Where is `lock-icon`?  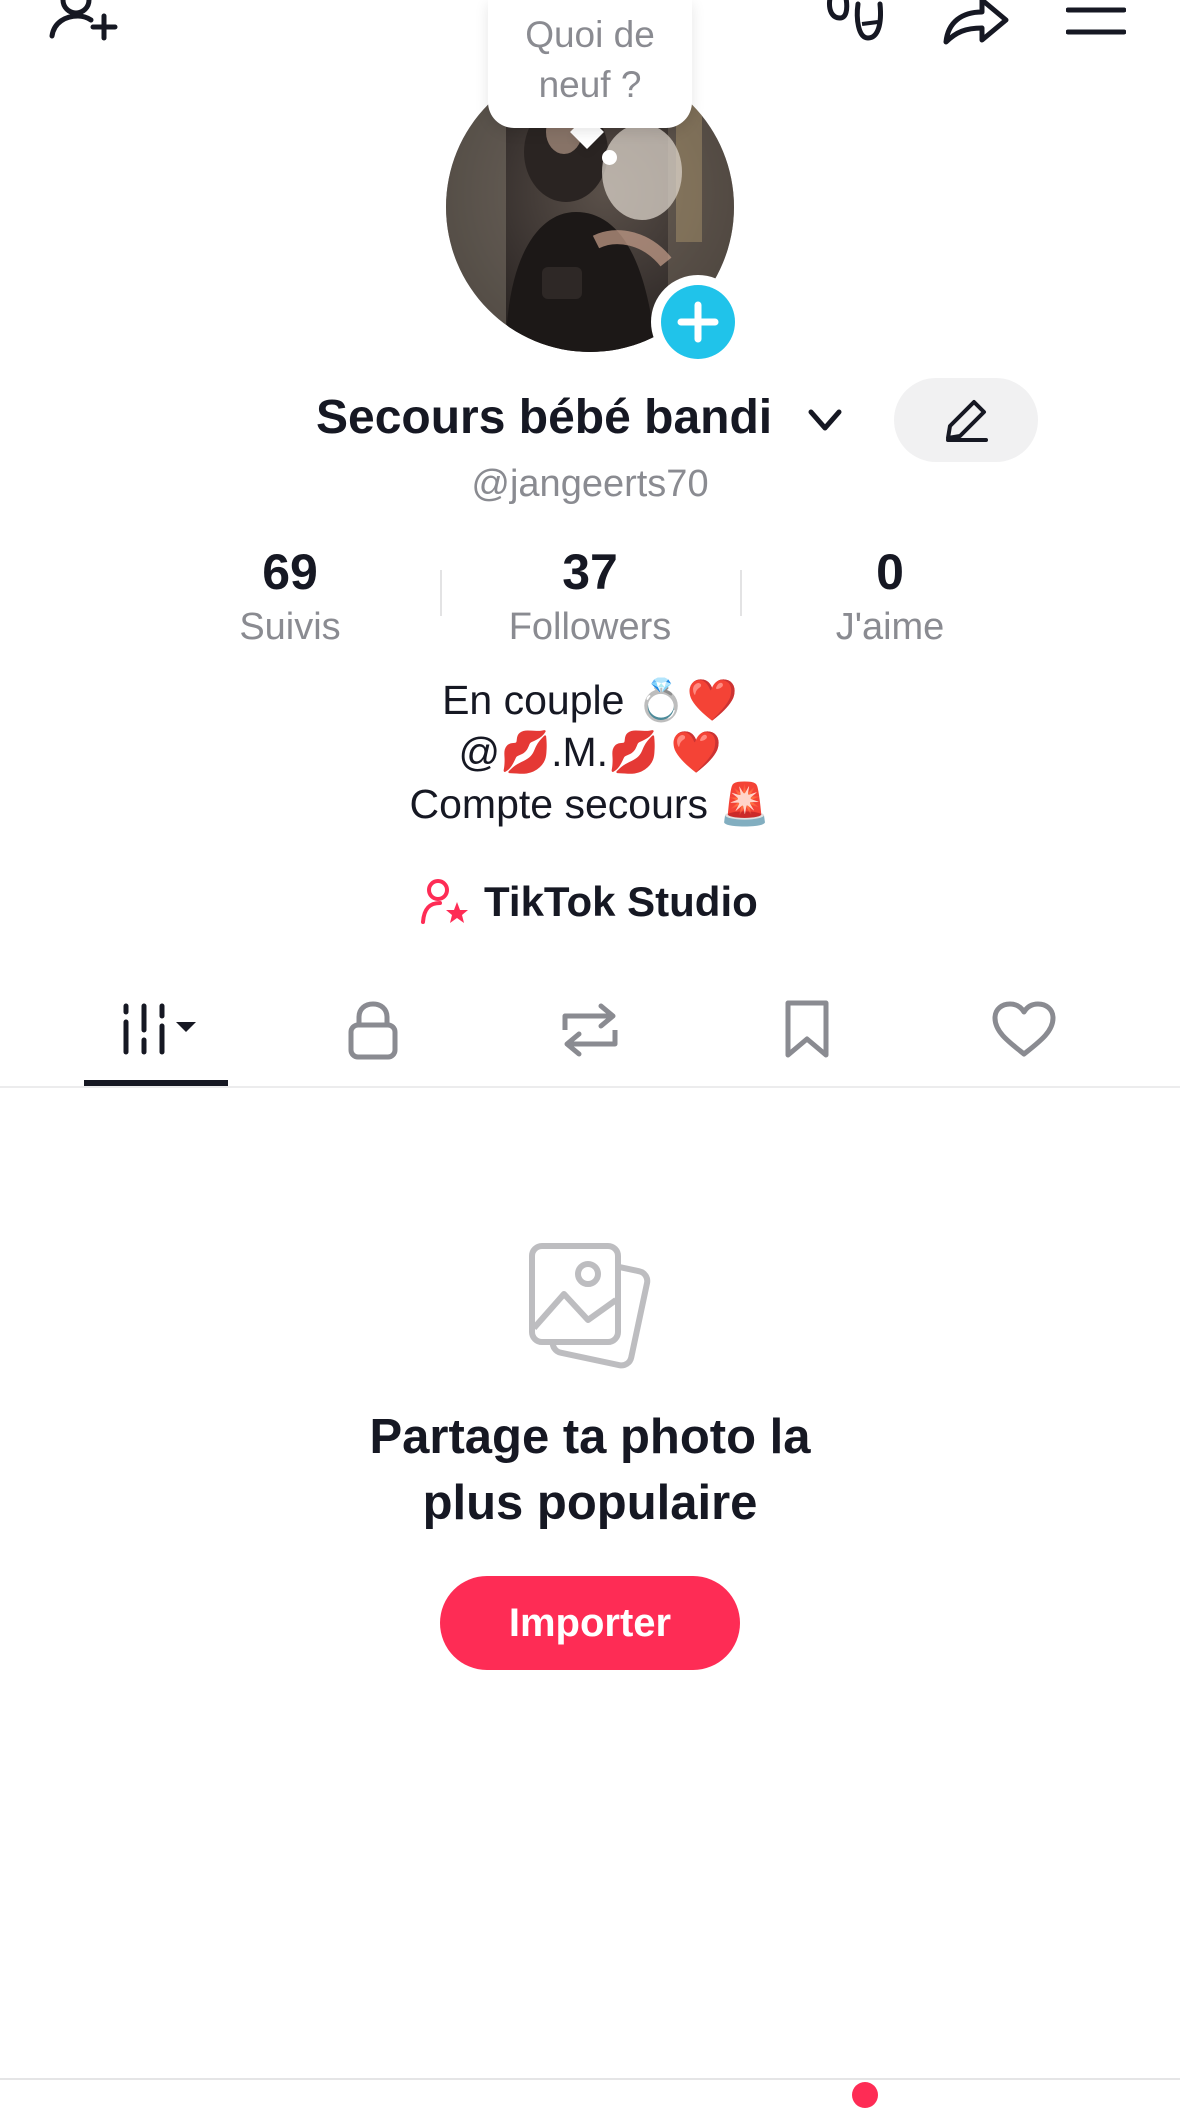 lock-icon is located at coordinates (373, 1030).